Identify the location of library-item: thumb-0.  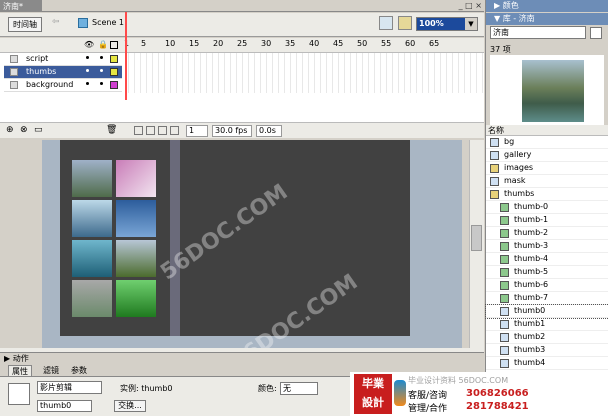
(547, 207).